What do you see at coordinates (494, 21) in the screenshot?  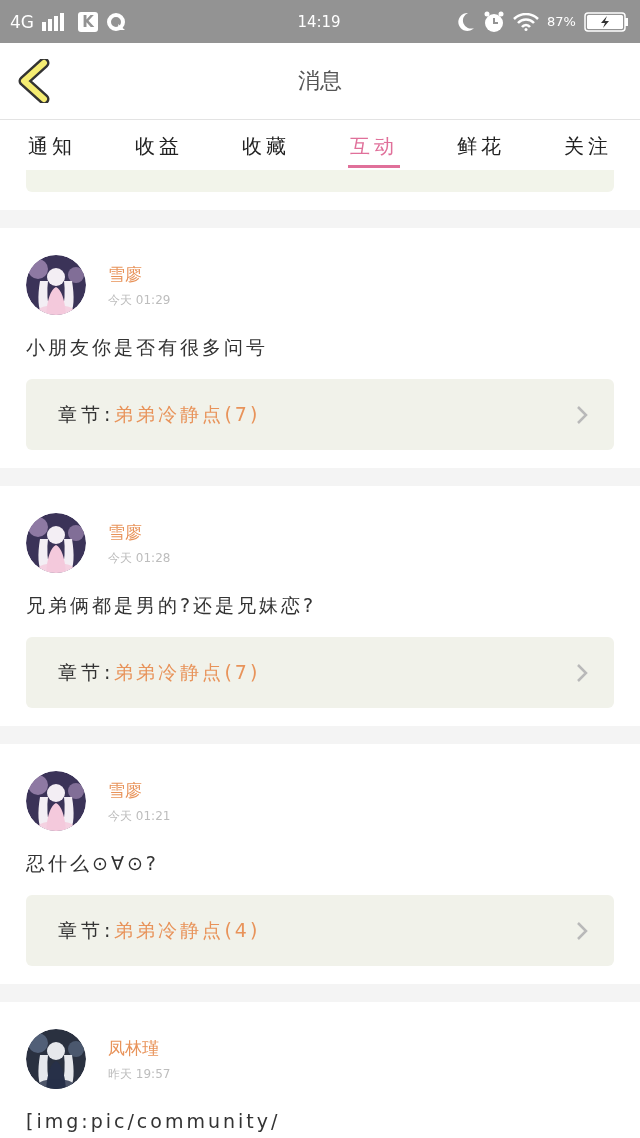 I see `alarm-clock-icon` at bounding box center [494, 21].